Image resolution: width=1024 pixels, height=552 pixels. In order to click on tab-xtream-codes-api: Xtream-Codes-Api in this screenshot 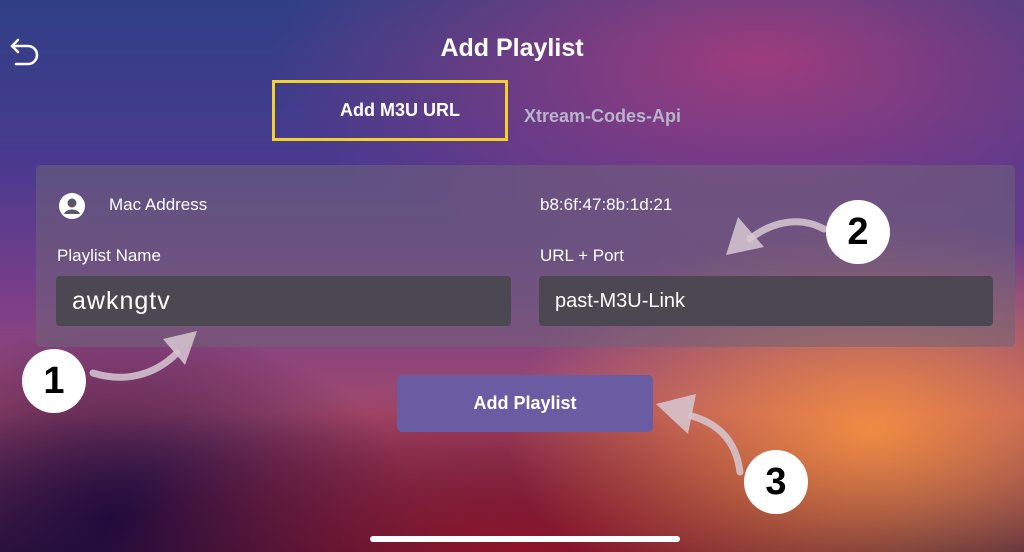, I will do `click(602, 116)`.